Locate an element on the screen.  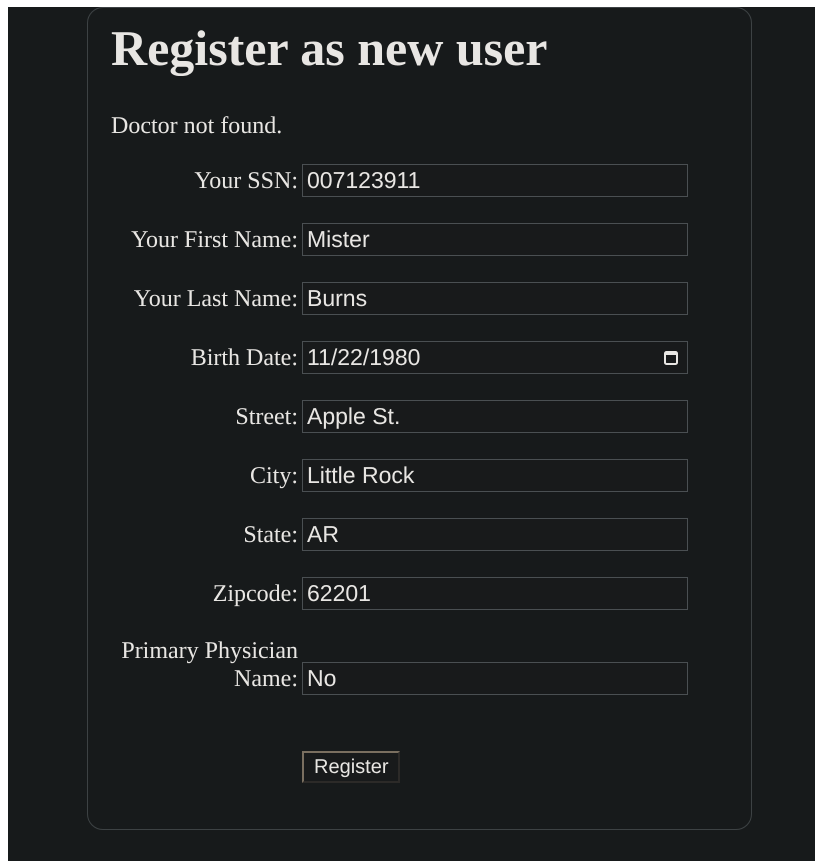
text-field: AR is located at coordinates (495, 534).